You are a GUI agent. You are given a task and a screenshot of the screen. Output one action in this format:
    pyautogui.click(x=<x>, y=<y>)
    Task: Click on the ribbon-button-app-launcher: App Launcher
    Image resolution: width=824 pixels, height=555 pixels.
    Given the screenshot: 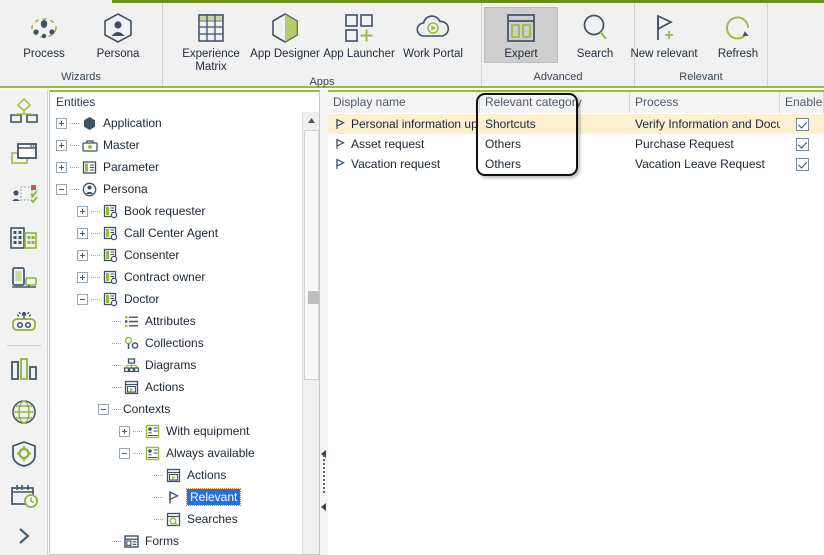 What is the action you would take?
    pyautogui.click(x=359, y=37)
    